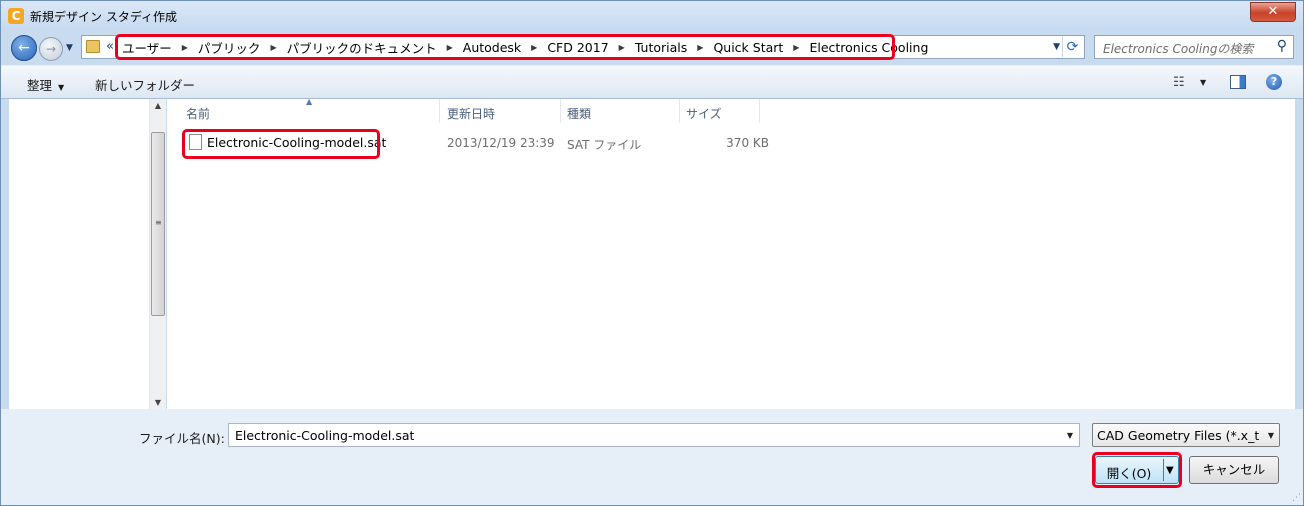 This screenshot has width=1304, height=506. I want to click on forward-arrow-icon: →, so click(51, 49).